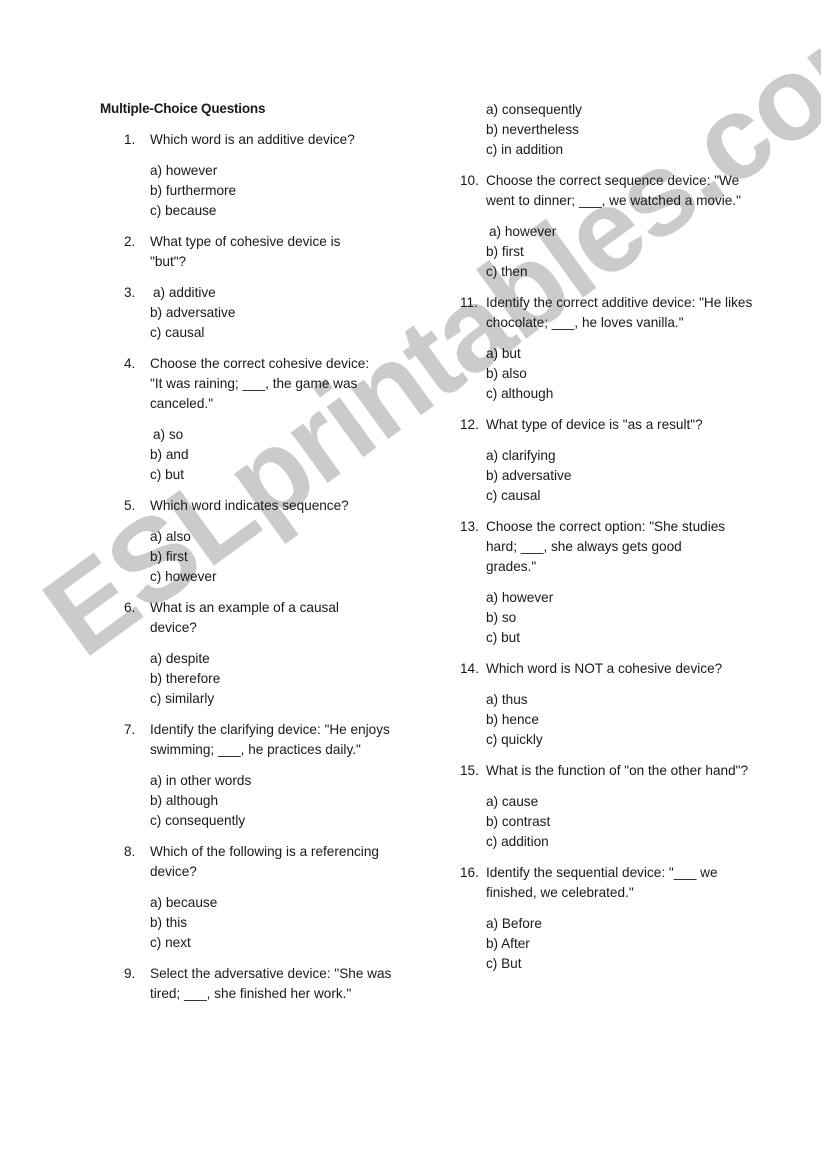 This screenshot has height=1161, width=821. I want to click on question-number: 9., so click(130, 973).